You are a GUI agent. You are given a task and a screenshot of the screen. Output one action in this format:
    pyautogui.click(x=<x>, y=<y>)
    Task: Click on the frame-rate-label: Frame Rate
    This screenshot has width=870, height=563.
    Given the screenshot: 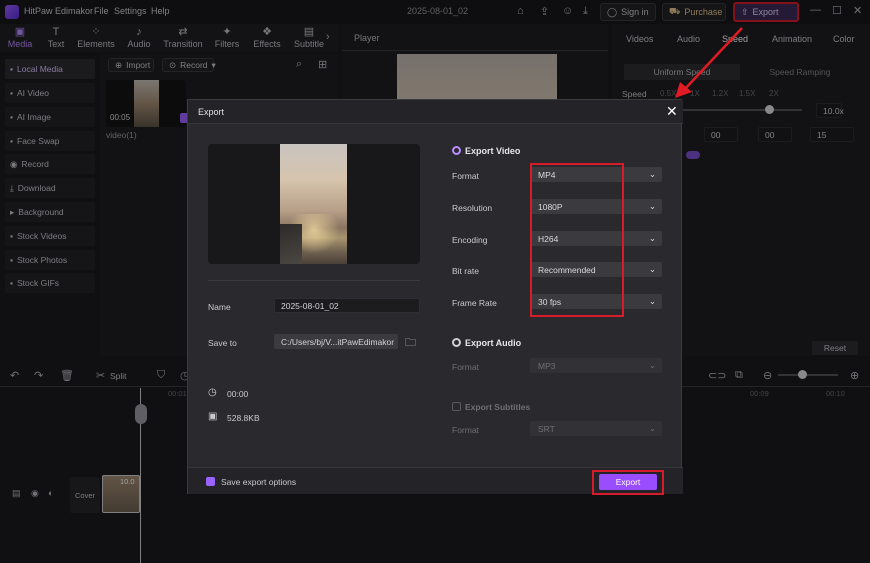 What is the action you would take?
    pyautogui.click(x=474, y=303)
    